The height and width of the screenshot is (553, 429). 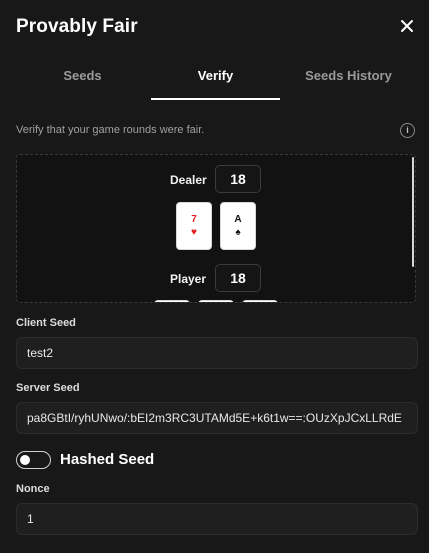 What do you see at coordinates (82, 78) in the screenshot?
I see `tab-seeds: Seeds` at bounding box center [82, 78].